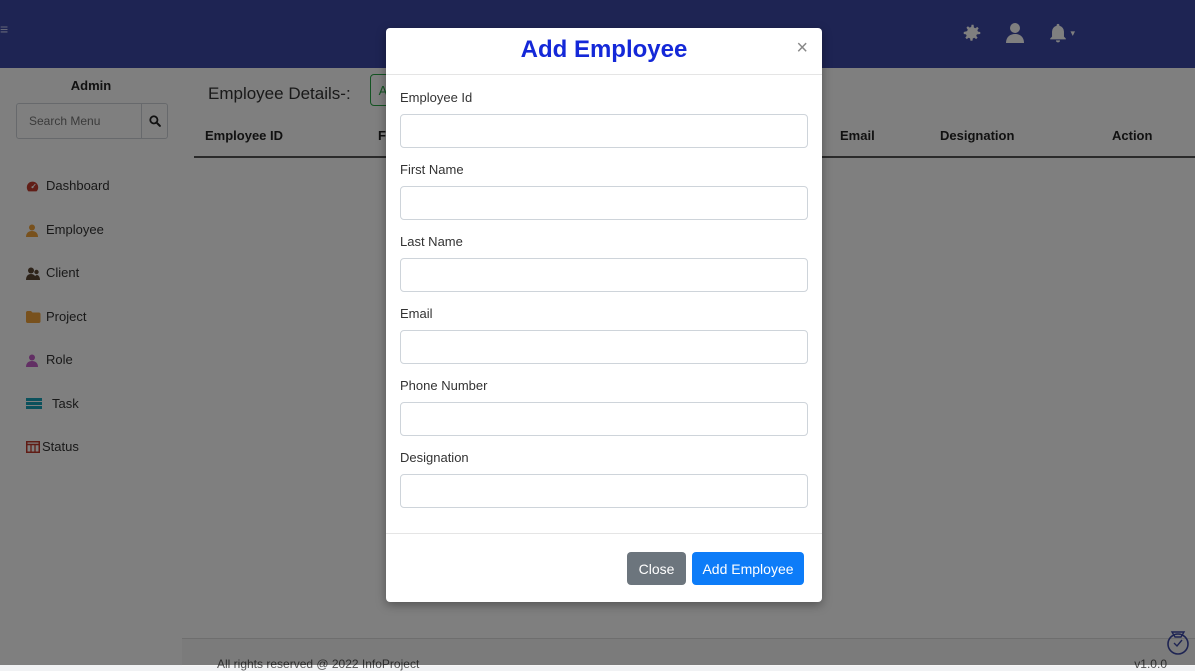  Describe the element at coordinates (656, 568) in the screenshot. I see `close-button: Close` at that location.